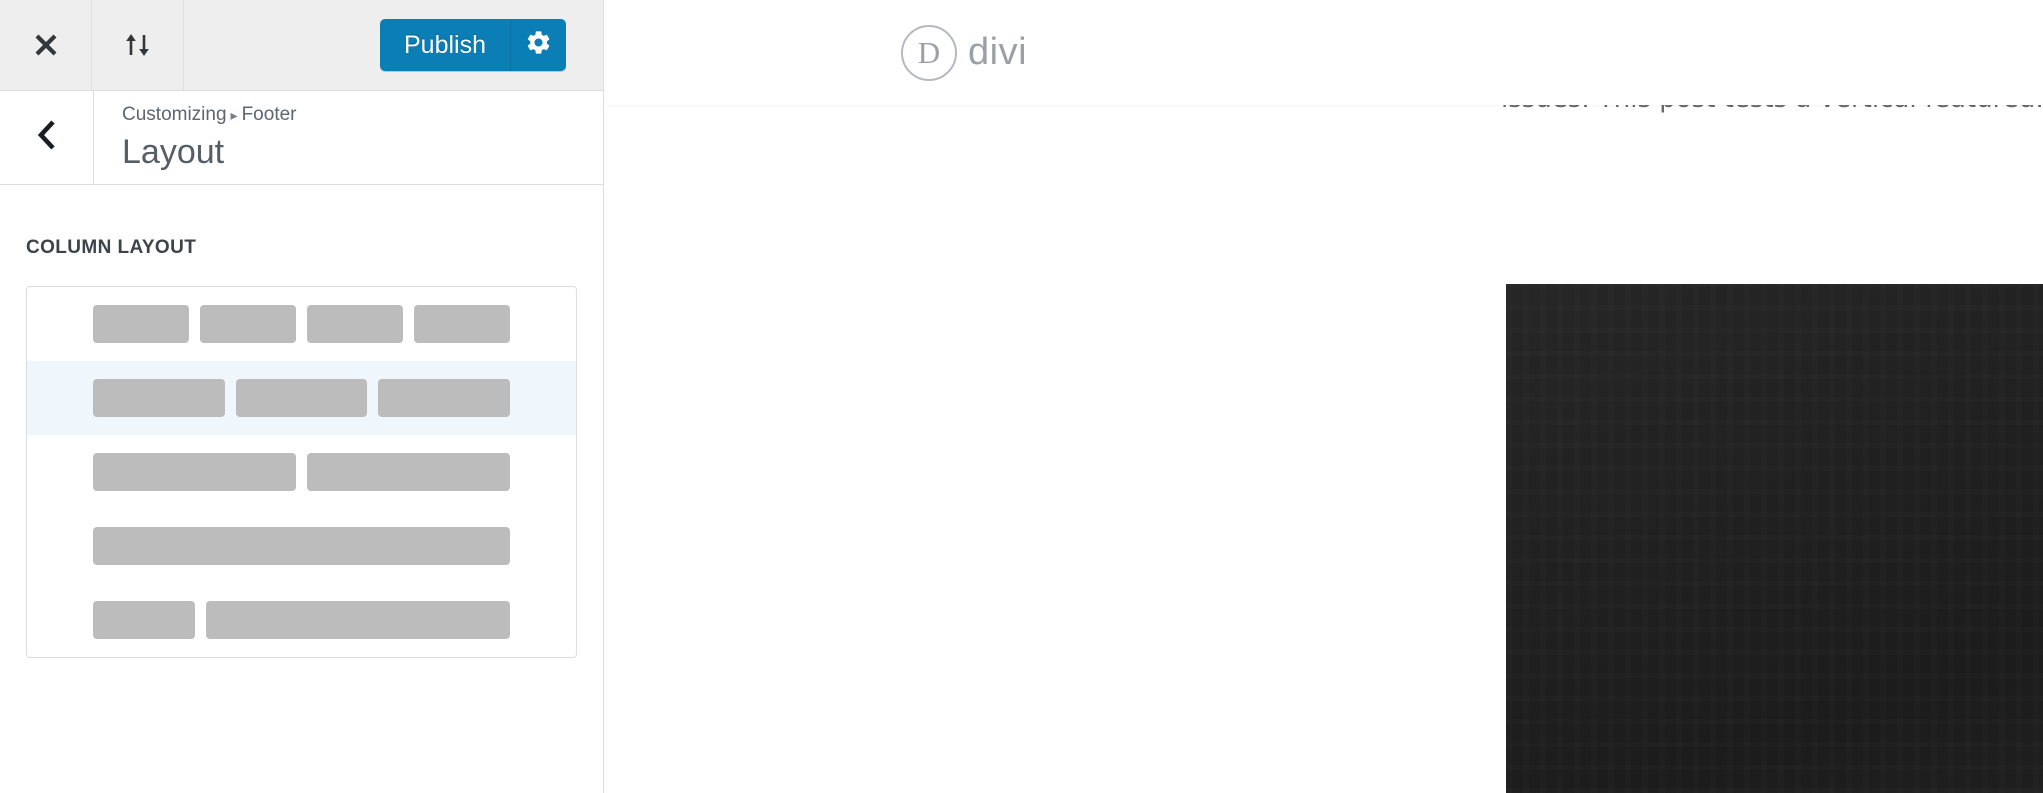 The height and width of the screenshot is (793, 2043). I want to click on chevron-left-icon, so click(47, 137).